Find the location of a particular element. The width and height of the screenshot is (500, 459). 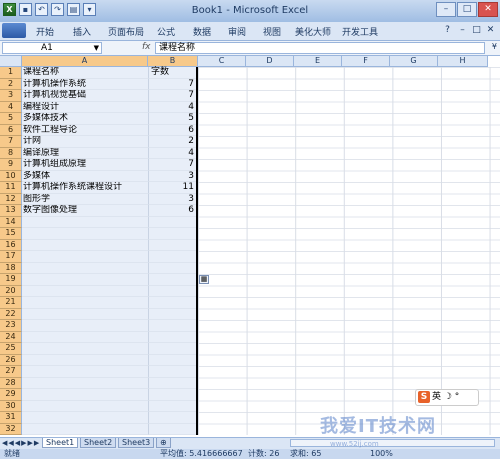

cell-a: 计算机操作系统课程设计 is located at coordinates (85, 188).